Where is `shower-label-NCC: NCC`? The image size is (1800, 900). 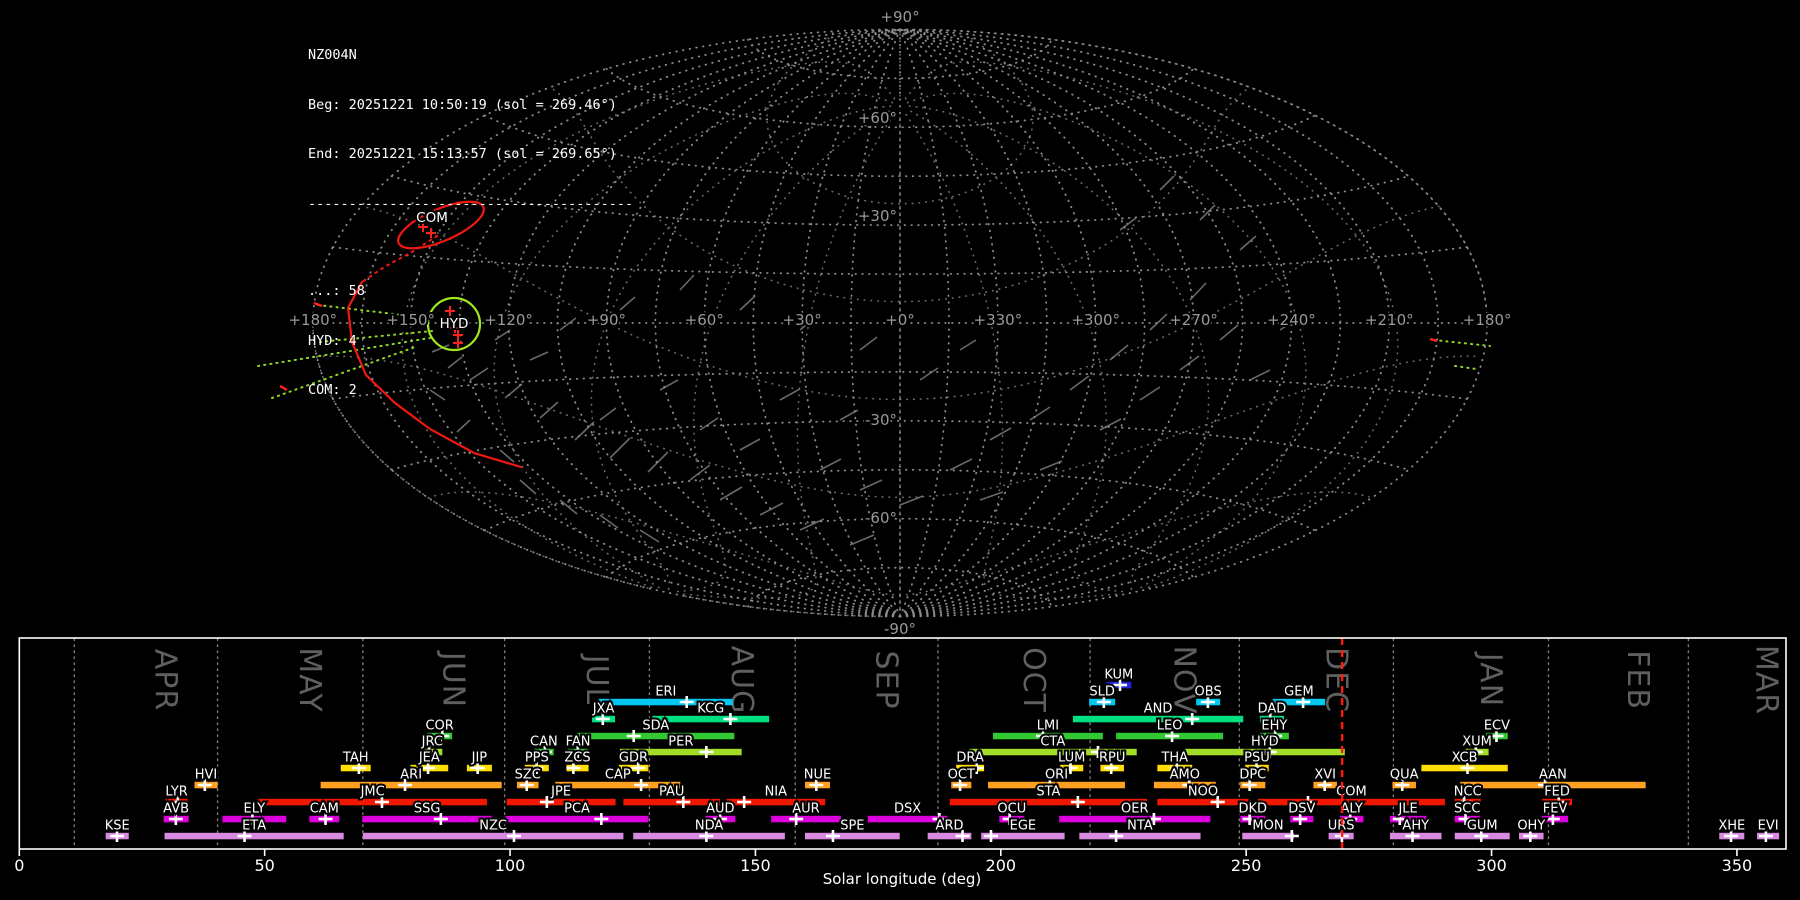
shower-label-NCC: NCC is located at coordinates (1468, 792).